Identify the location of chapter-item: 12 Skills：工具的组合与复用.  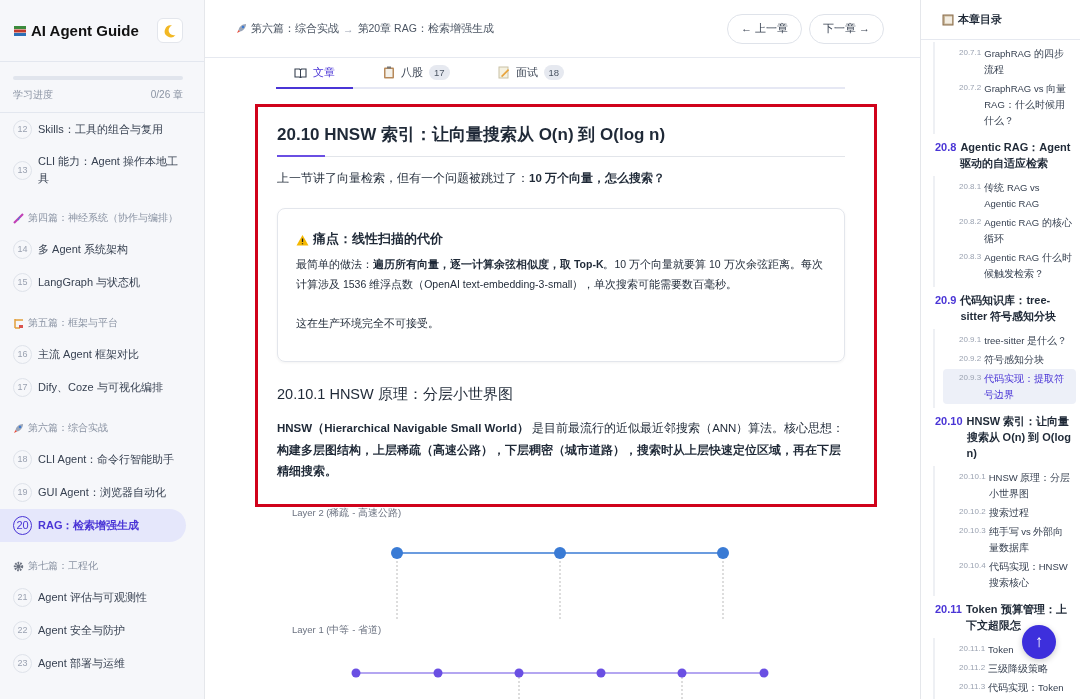
(93, 129).